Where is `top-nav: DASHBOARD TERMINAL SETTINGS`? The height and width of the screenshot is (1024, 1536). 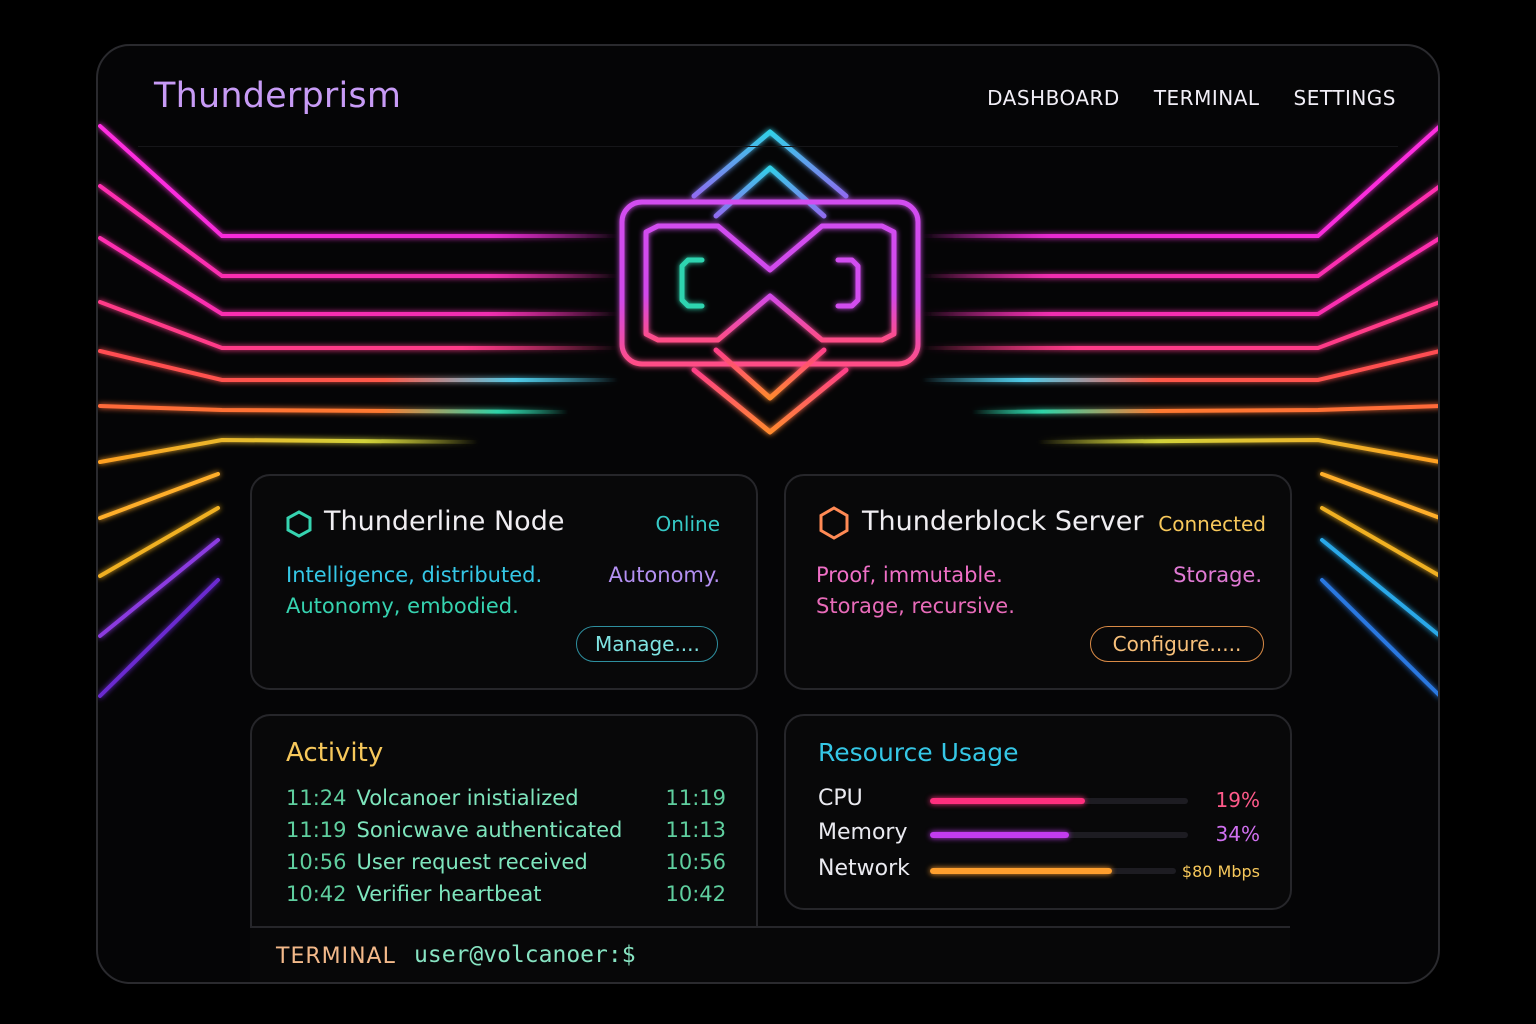 top-nav: DASHBOARD TERMINAL SETTINGS is located at coordinates (1174, 98).